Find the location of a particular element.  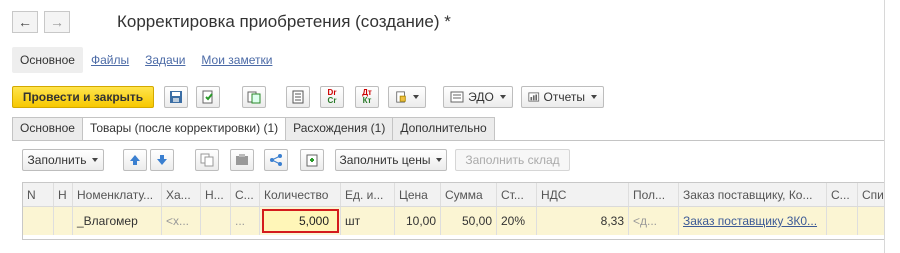

structure-button is located at coordinates (276, 160).